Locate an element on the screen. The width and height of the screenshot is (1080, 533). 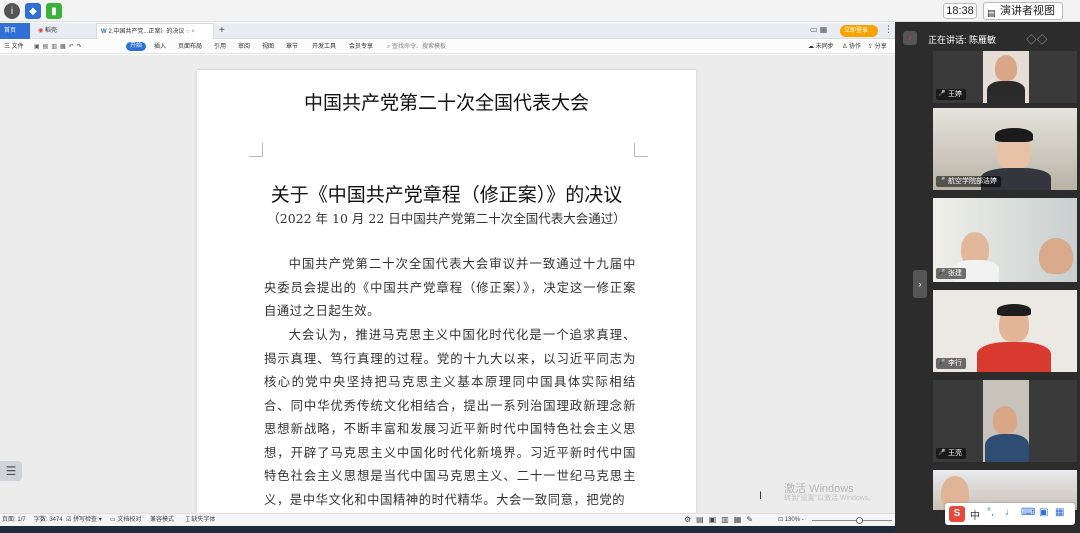
sync-status: ☁ 未同步 is located at coordinates (821, 47).